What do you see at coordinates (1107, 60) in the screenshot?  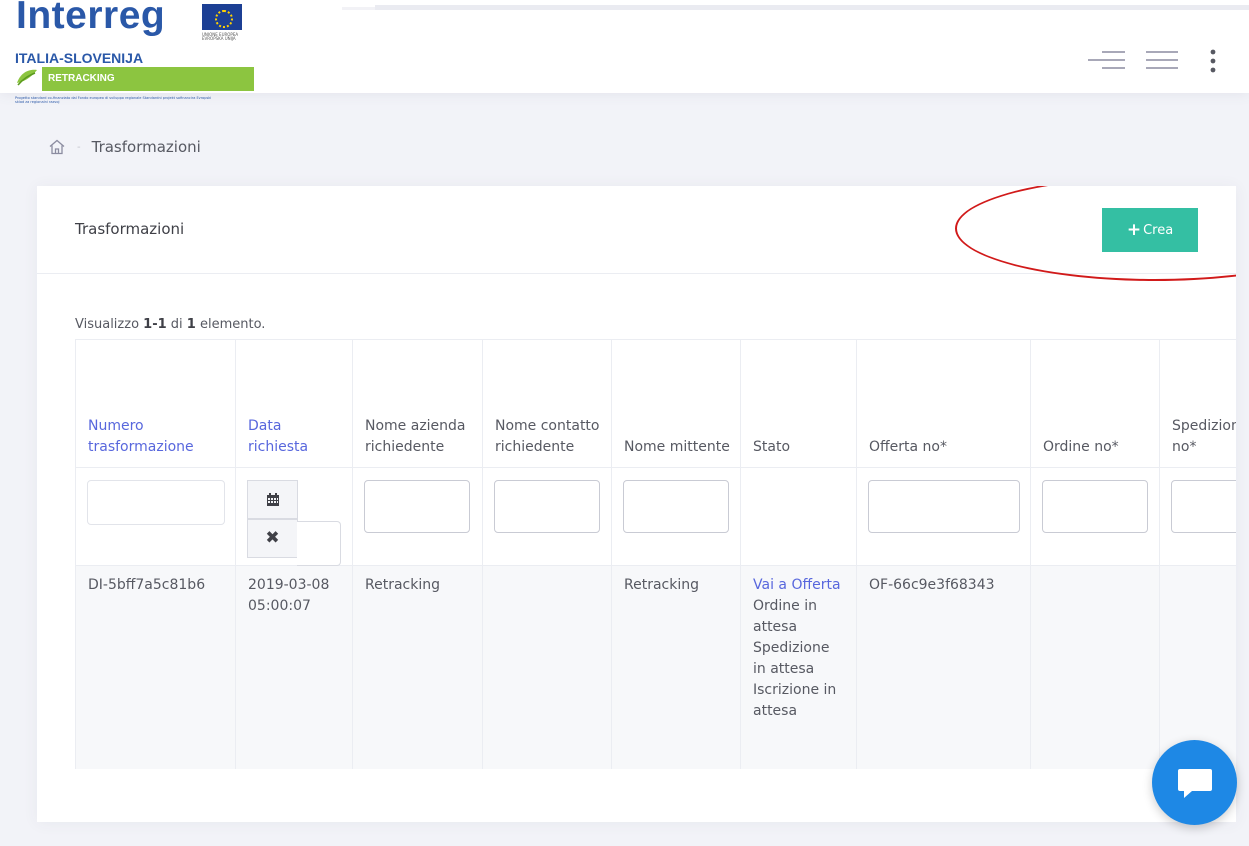 I see `menu-lines-icon` at bounding box center [1107, 60].